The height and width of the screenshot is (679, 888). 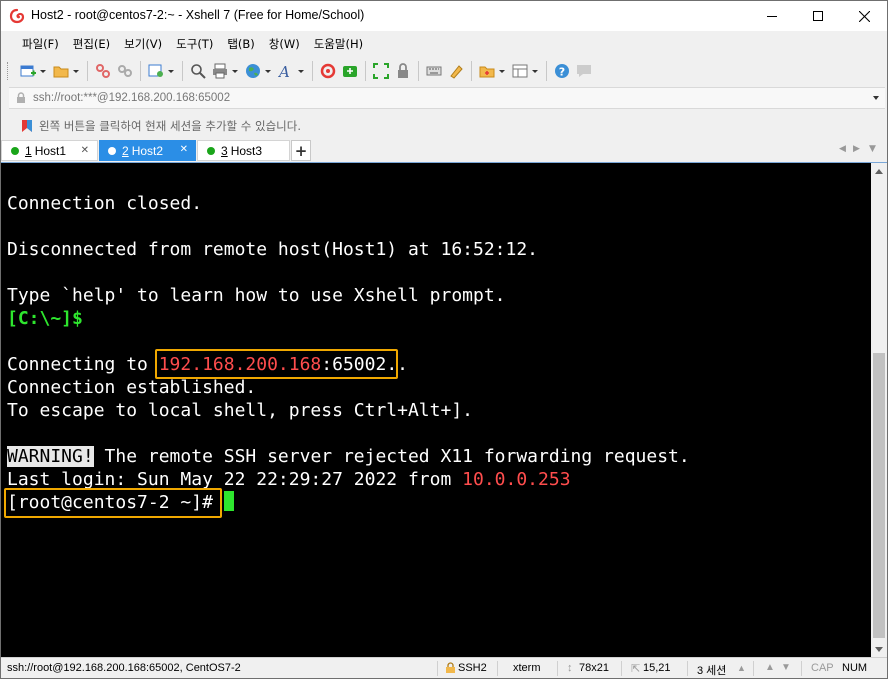 I want to click on xftp-button, so click(x=350, y=71).